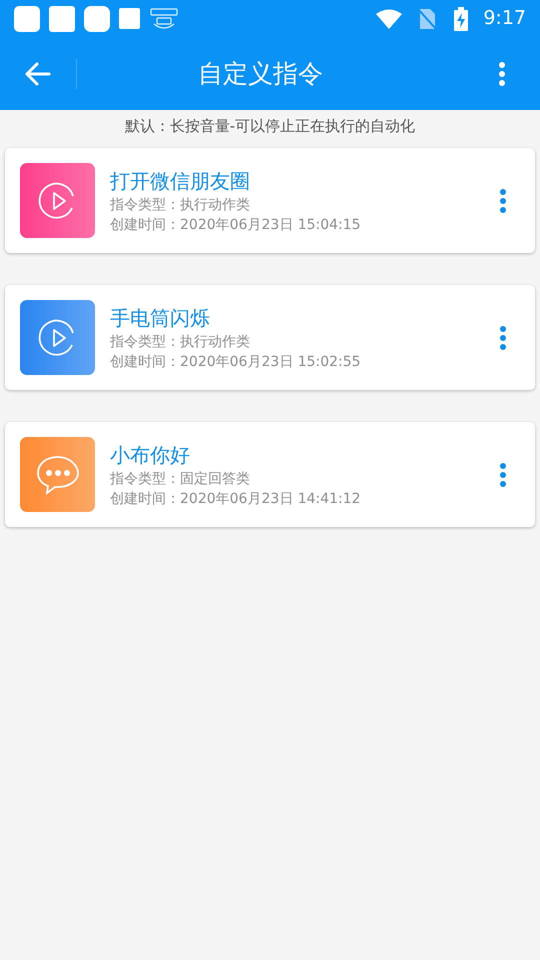 The image size is (540, 960). What do you see at coordinates (270, 126) in the screenshot?
I see `hint-text: 默认：长按音量-可以停止正在执行的自动化` at bounding box center [270, 126].